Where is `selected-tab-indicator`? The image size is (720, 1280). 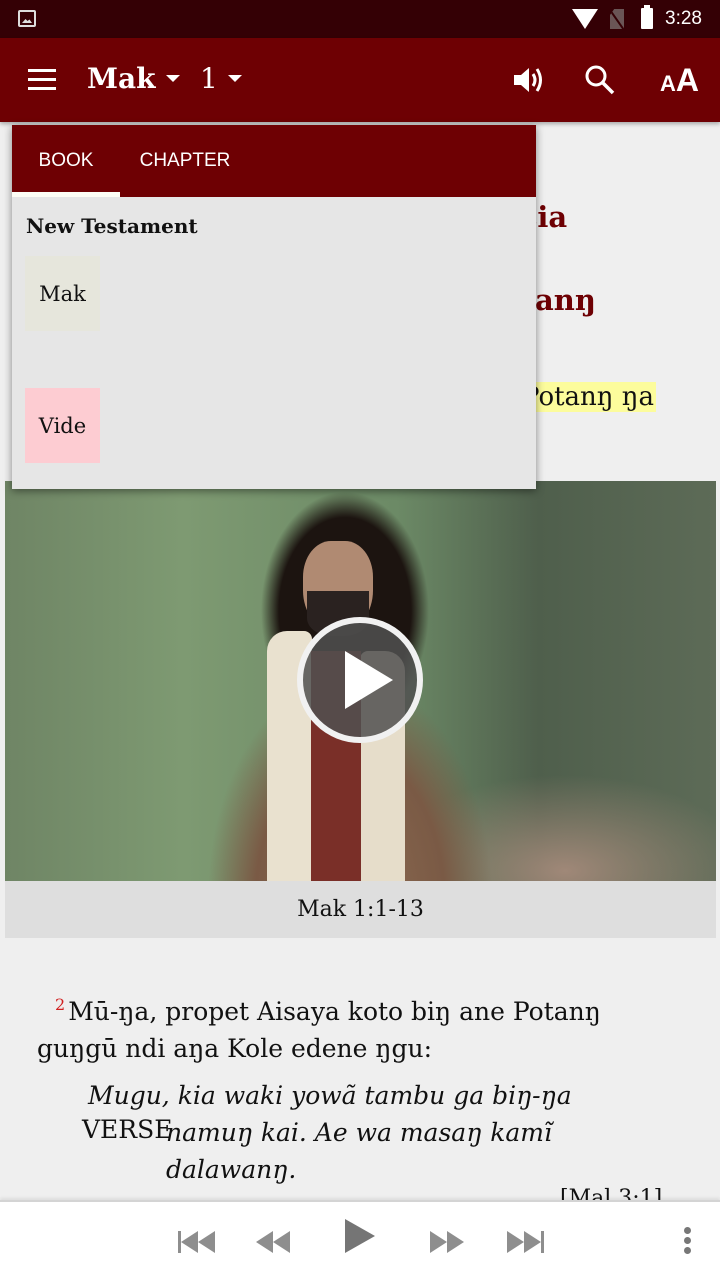 selected-tab-indicator is located at coordinates (66, 194).